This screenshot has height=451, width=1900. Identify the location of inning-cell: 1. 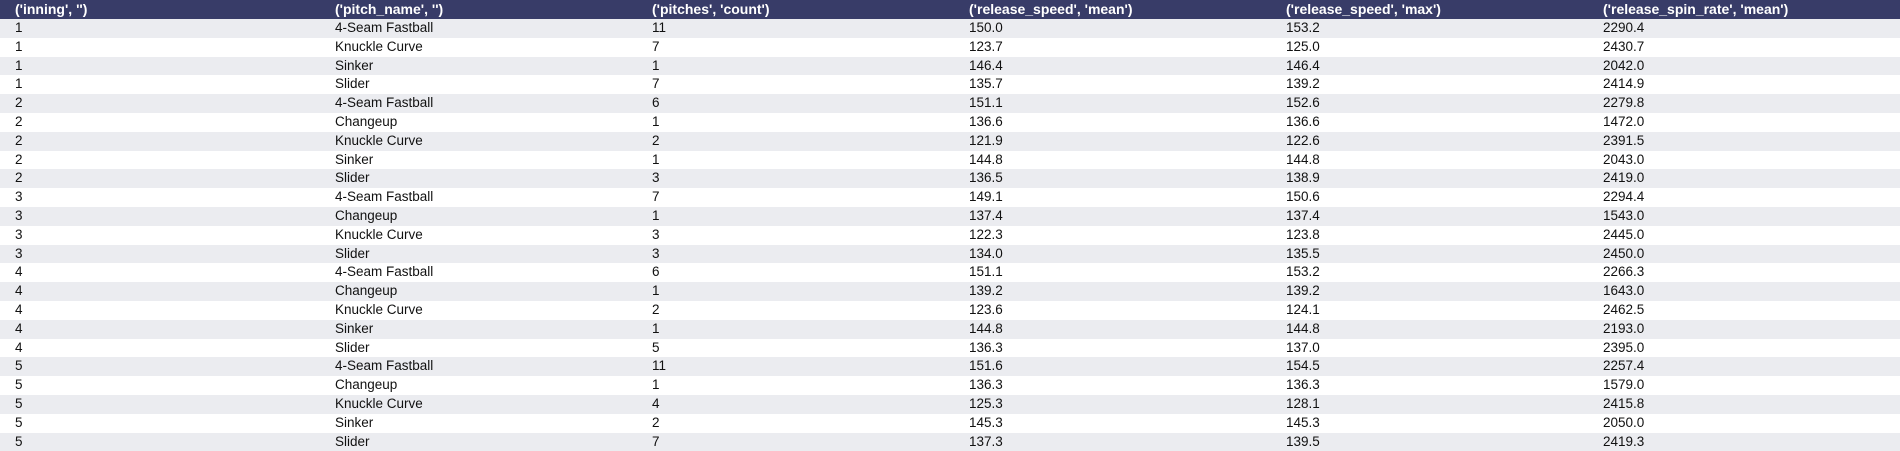
(160, 85).